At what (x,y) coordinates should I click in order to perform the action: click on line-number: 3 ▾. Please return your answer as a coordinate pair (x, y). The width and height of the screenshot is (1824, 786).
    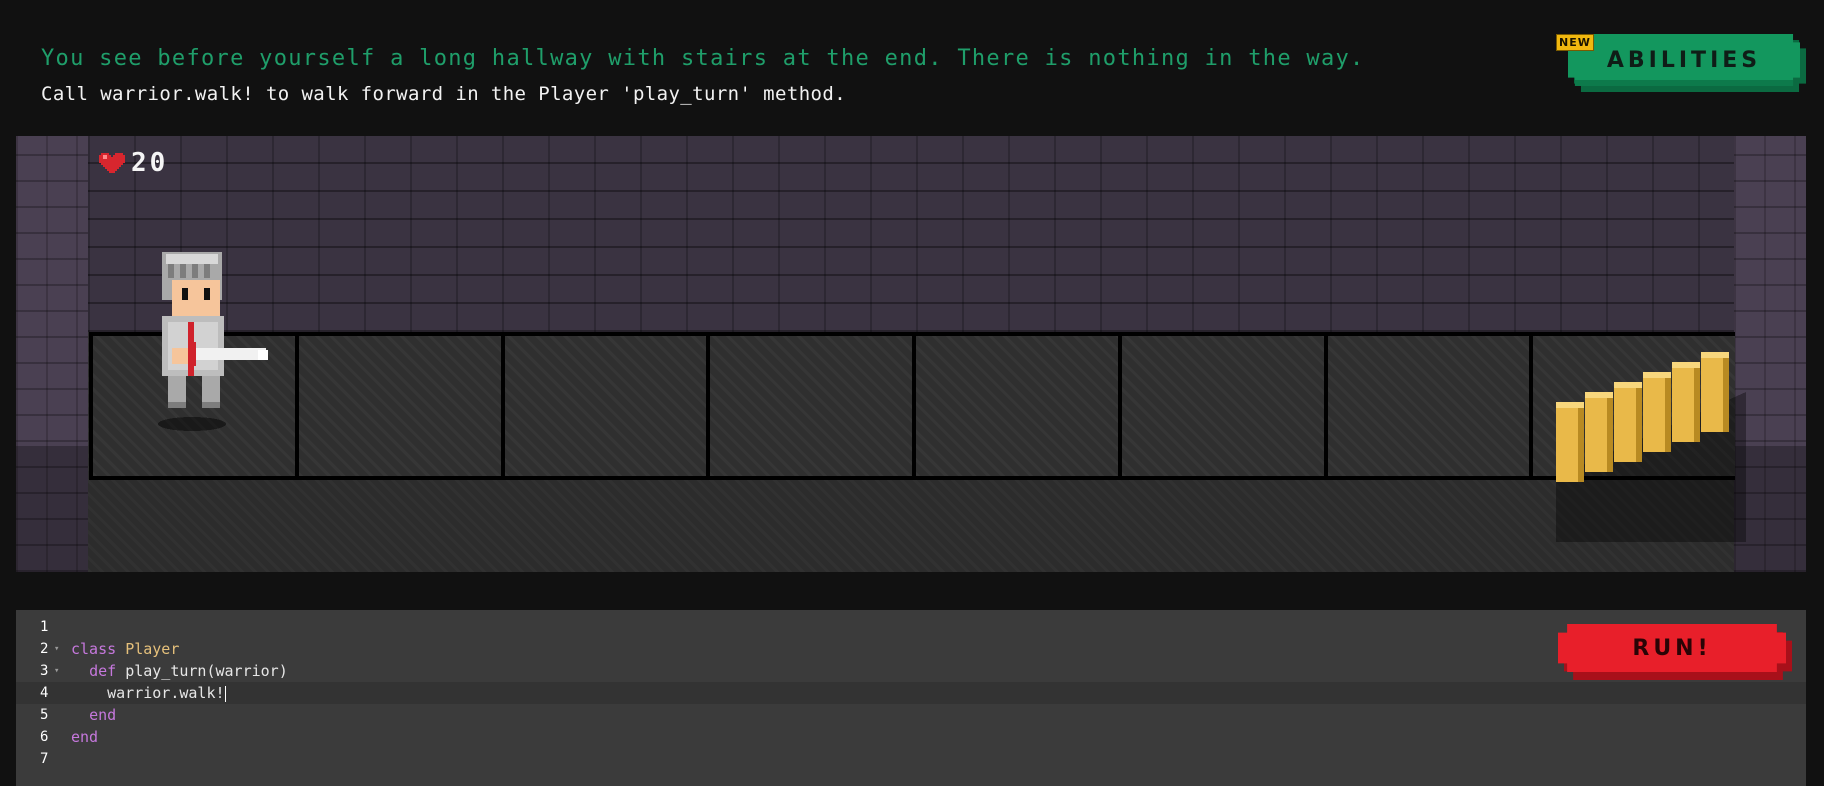
    Looking at the image, I should click on (41, 671).